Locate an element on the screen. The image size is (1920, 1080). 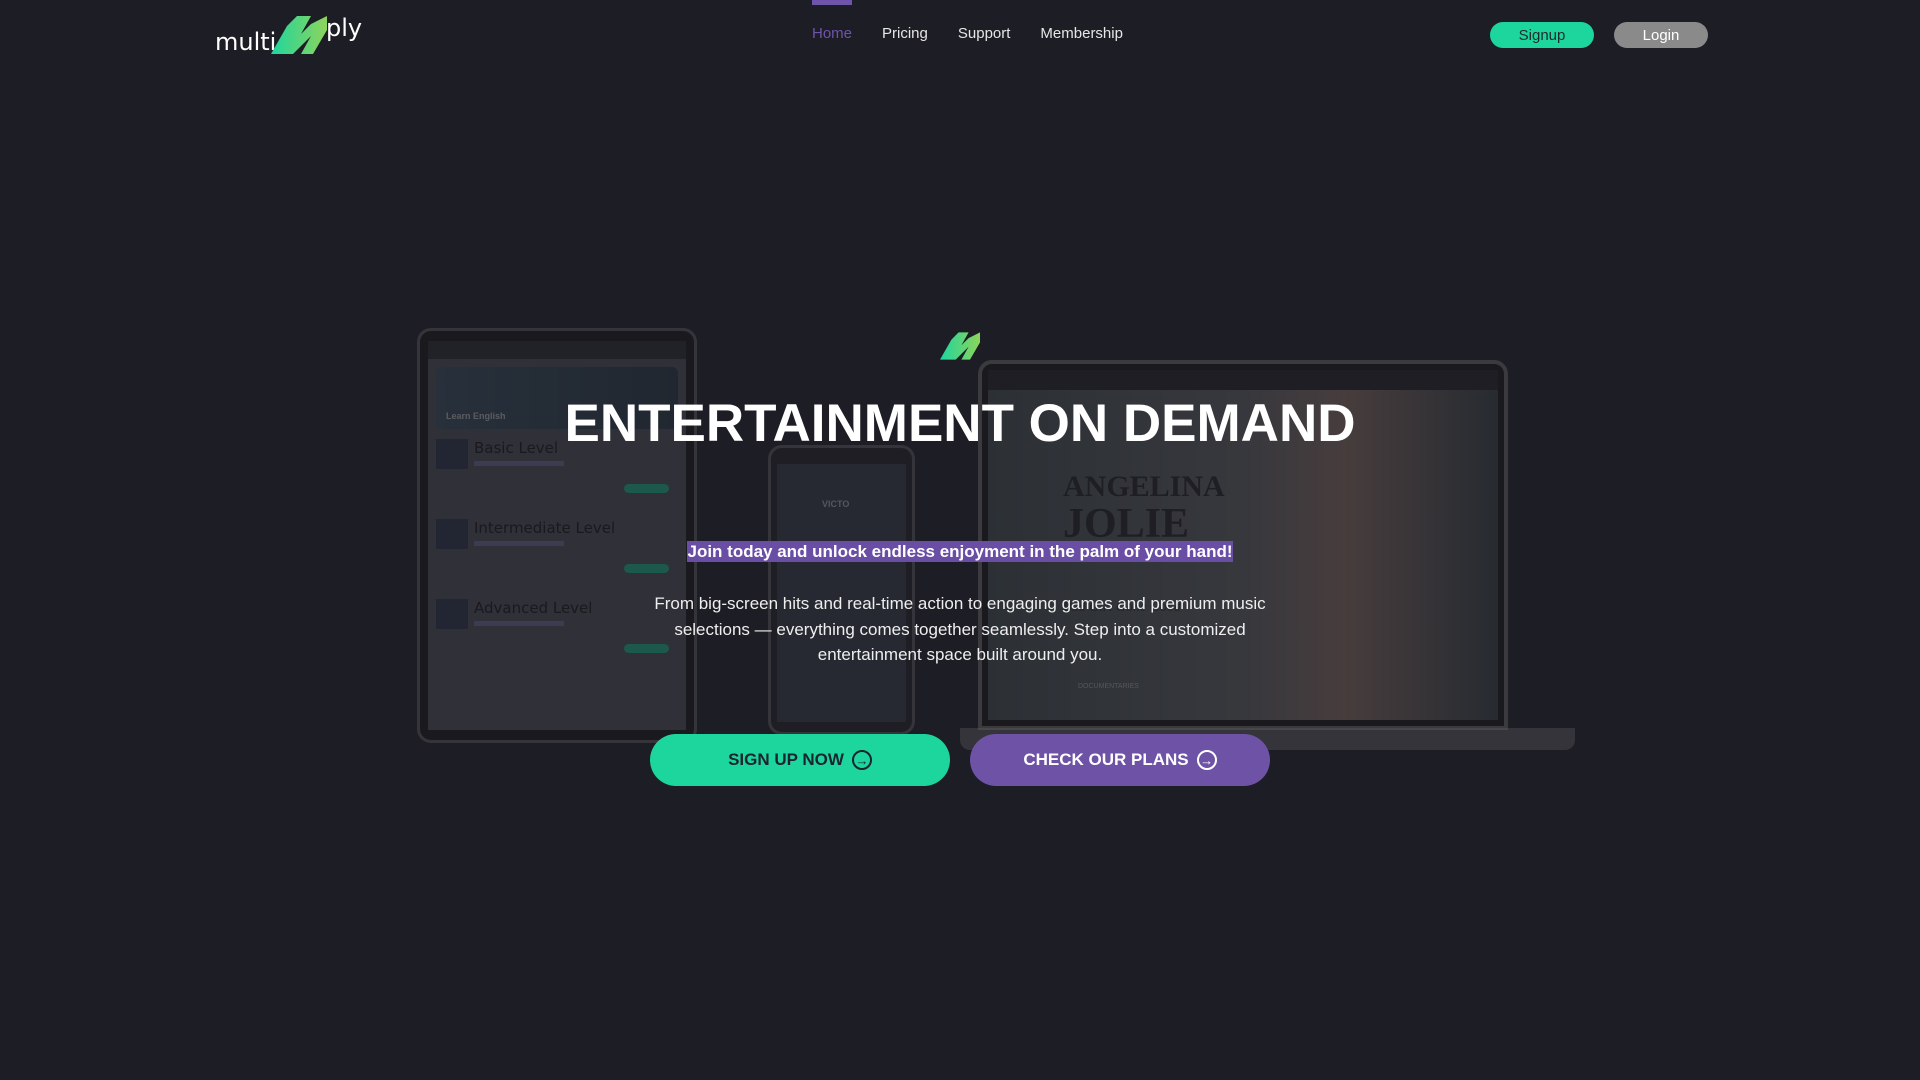
sign-up-now-button: SIGN UP NOW → is located at coordinates (800, 760).